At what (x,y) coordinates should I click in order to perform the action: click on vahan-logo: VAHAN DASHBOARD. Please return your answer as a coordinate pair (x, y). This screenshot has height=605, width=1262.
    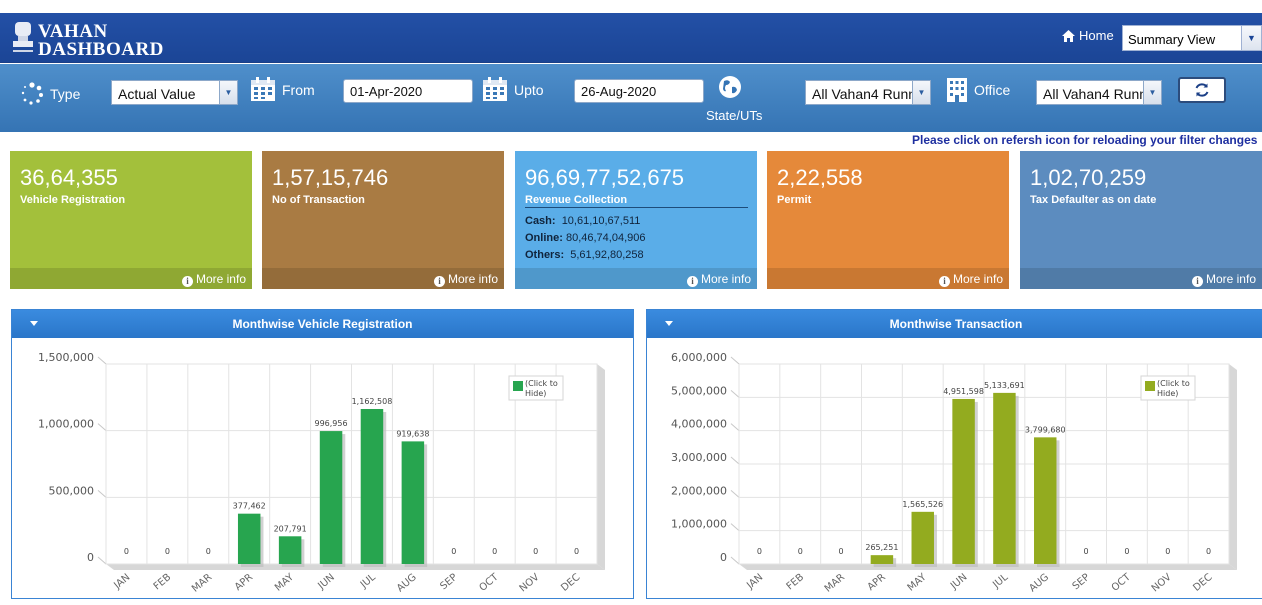
    Looking at the image, I should click on (91, 38).